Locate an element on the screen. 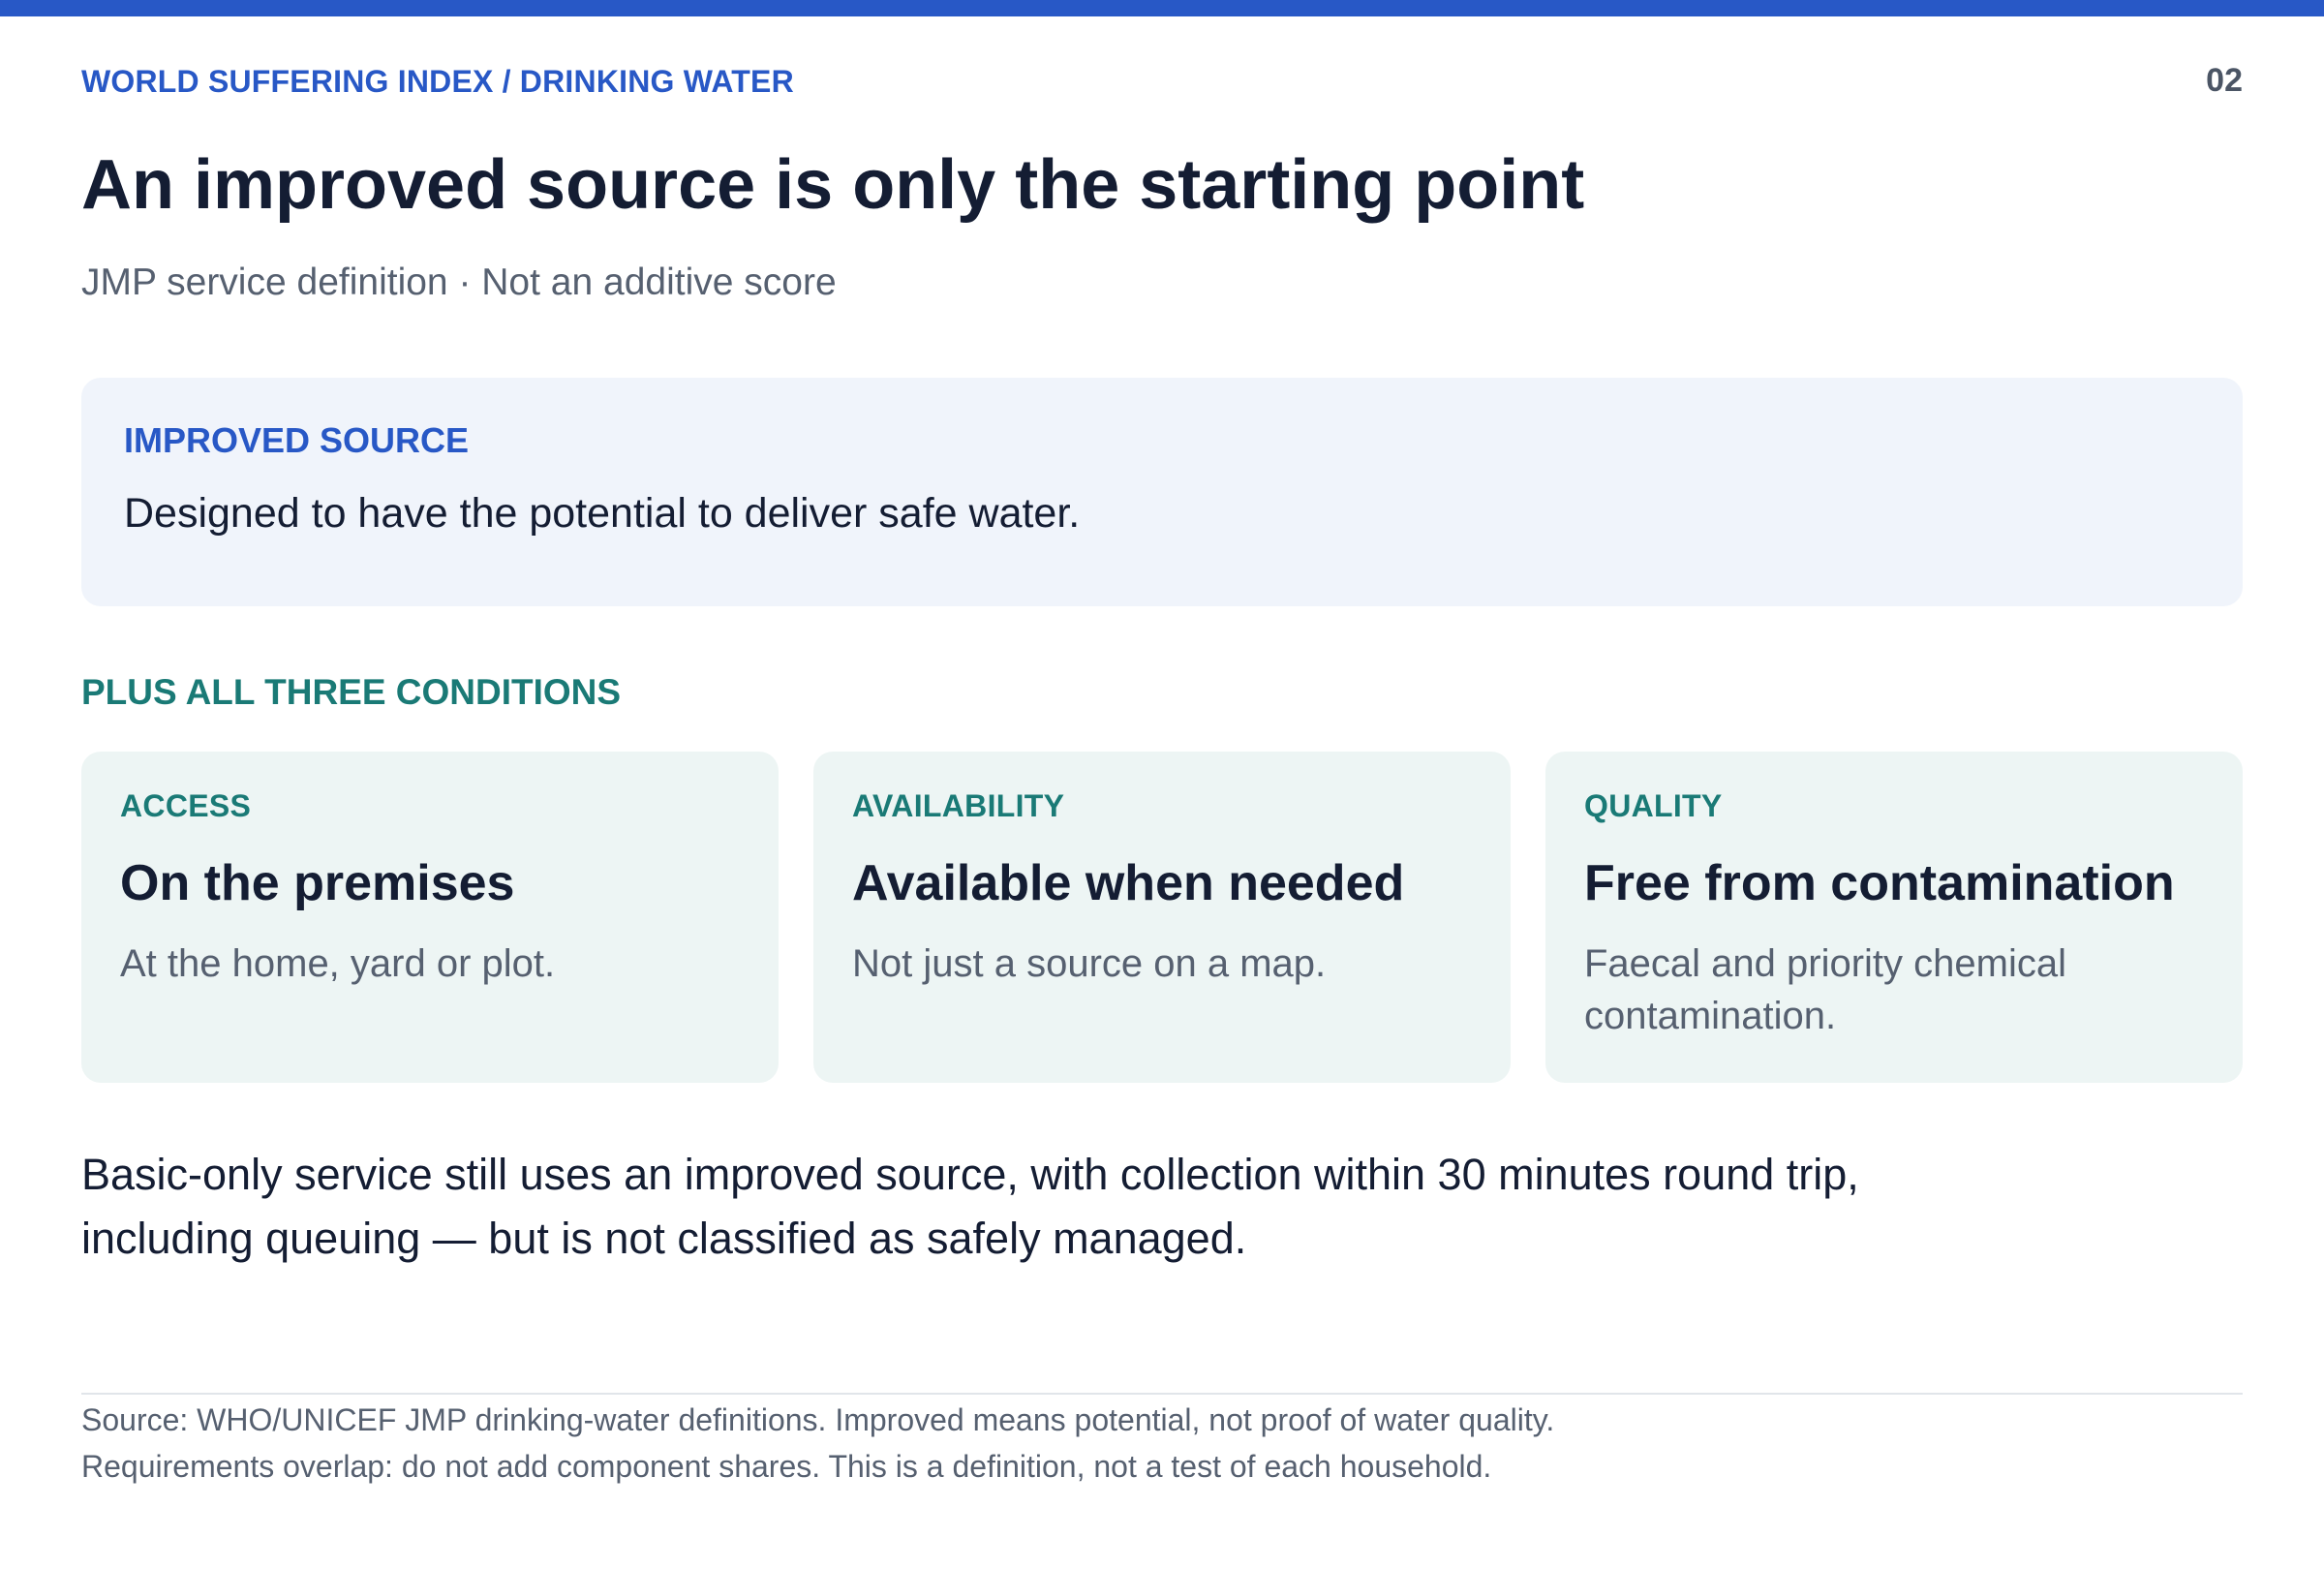 This screenshot has width=2324, height=1569. top-accent-bar is located at coordinates (1162, 8).